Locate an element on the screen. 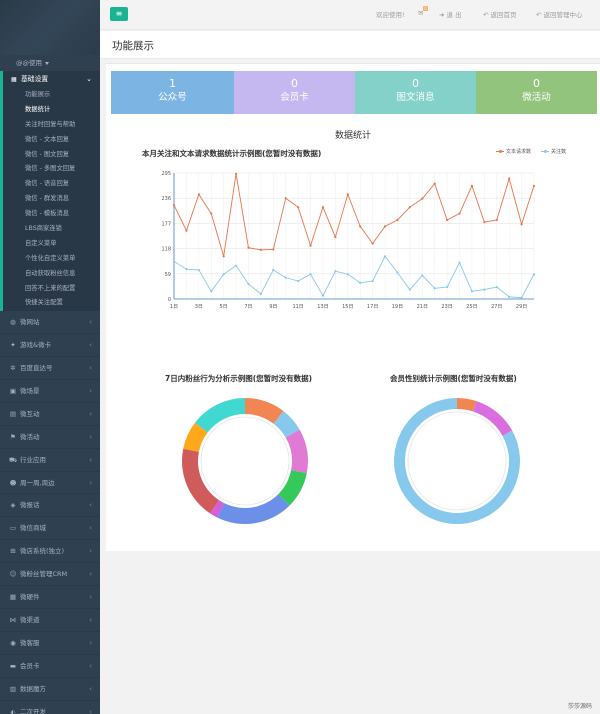 This screenshot has width=600, height=714. card-icon: ▬ is located at coordinates (13, 665).